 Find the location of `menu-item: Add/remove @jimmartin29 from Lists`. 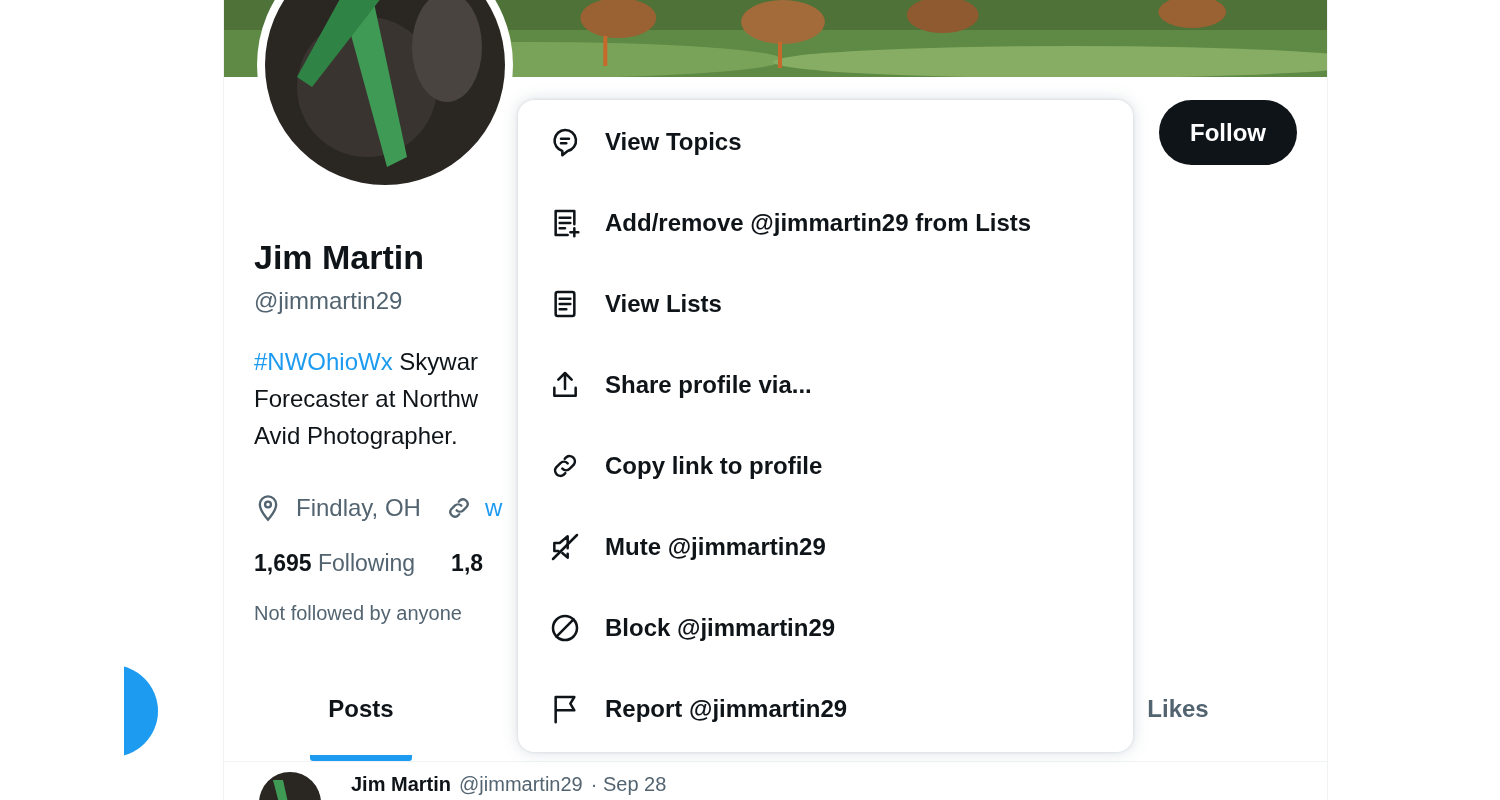

menu-item: Add/remove @jimmartin29 from Lists is located at coordinates (825, 222).